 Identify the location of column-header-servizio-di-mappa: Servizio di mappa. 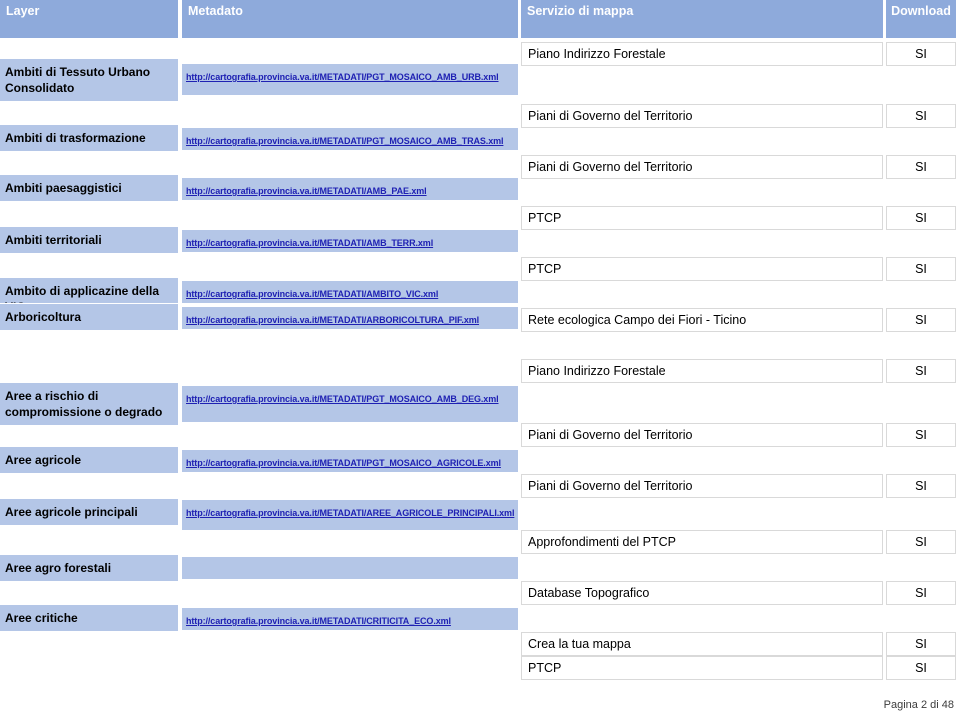
(702, 19).